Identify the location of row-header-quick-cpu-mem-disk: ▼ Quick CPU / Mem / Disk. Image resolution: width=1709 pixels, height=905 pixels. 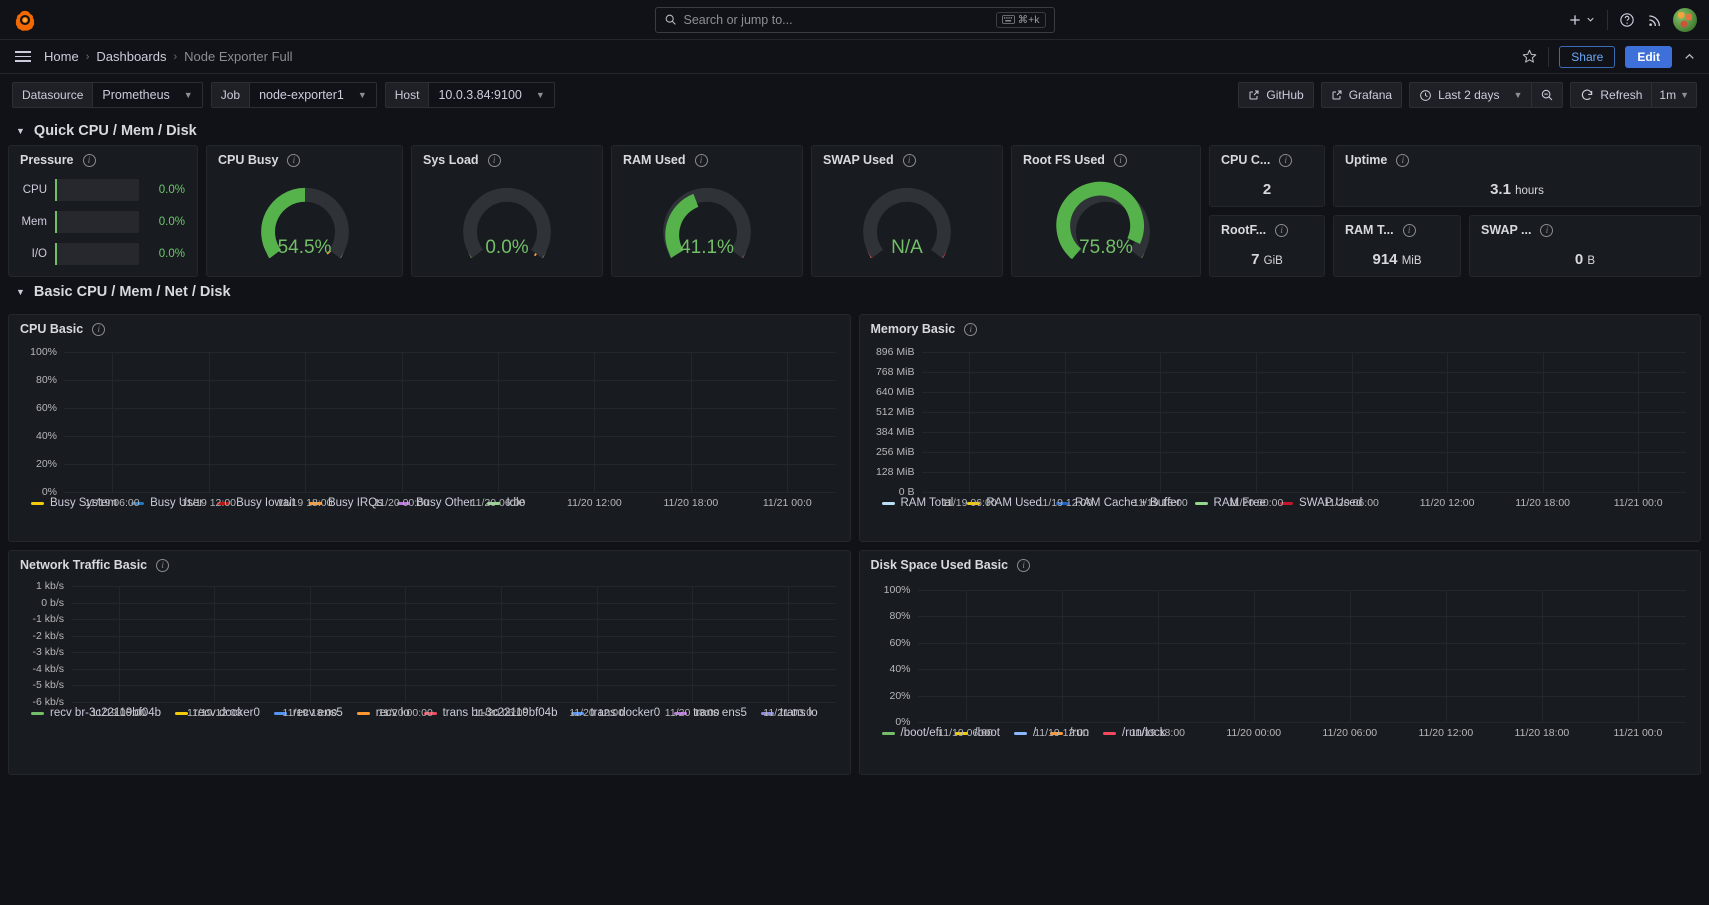
(854, 130).